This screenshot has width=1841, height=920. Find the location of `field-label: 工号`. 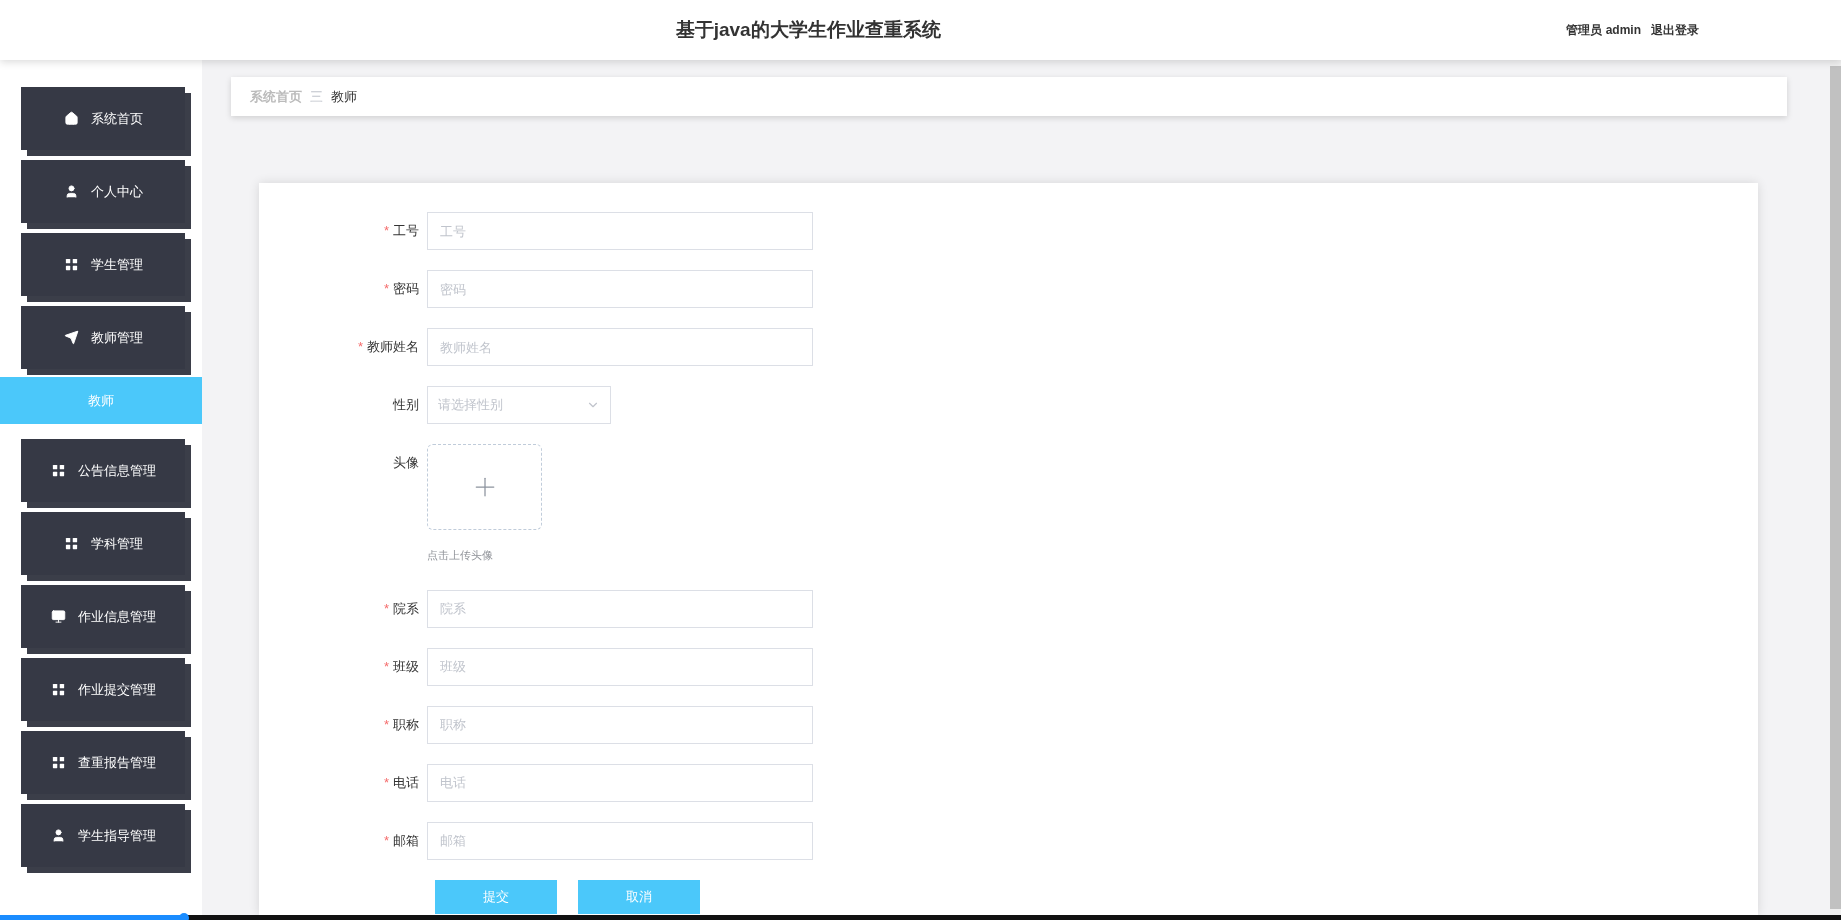

field-label: 工号 is located at coordinates (406, 231).